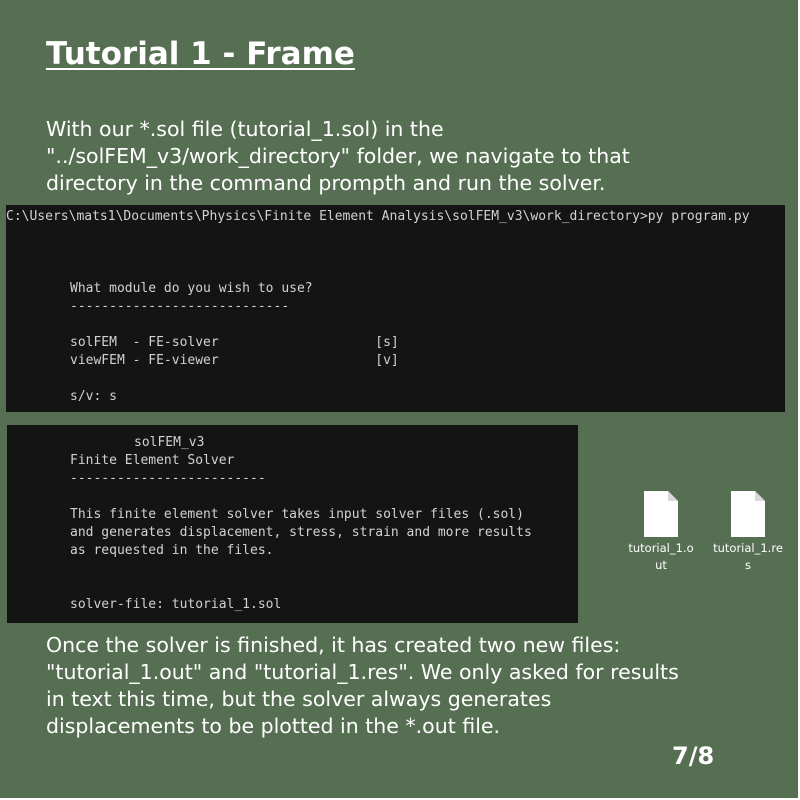 The image size is (800, 800). Describe the element at coordinates (234, 360) in the screenshot. I see `terminal-option-viewfem: viewFEM - FE-viewer [v]` at that location.